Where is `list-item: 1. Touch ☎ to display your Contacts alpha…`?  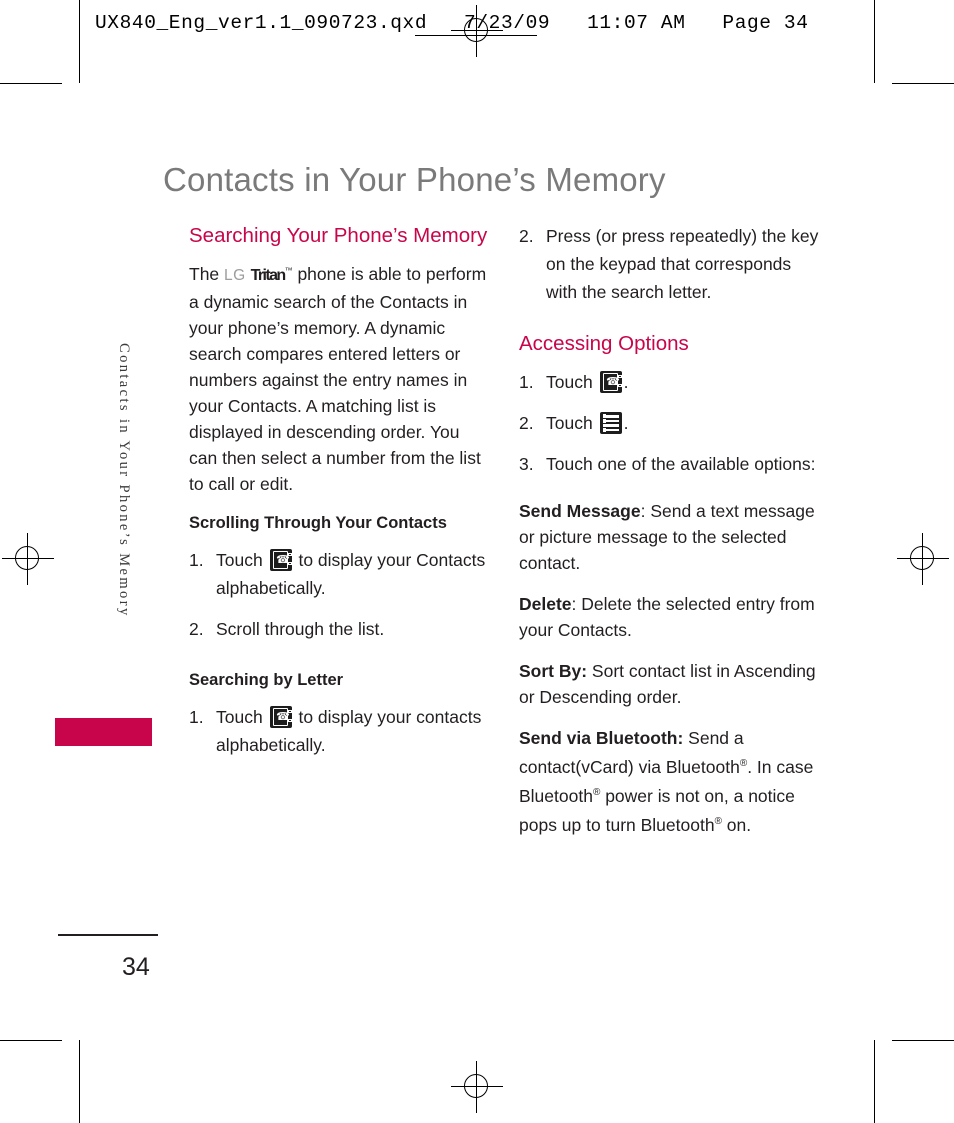
list-item: 1. Touch ☎ to display your Contacts alpha… is located at coordinates (339, 574).